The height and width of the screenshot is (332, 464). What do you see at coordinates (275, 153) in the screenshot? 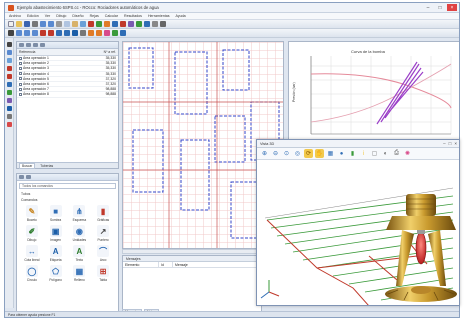
I see `zoom-out-icon: ⊖` at bounding box center [275, 153].